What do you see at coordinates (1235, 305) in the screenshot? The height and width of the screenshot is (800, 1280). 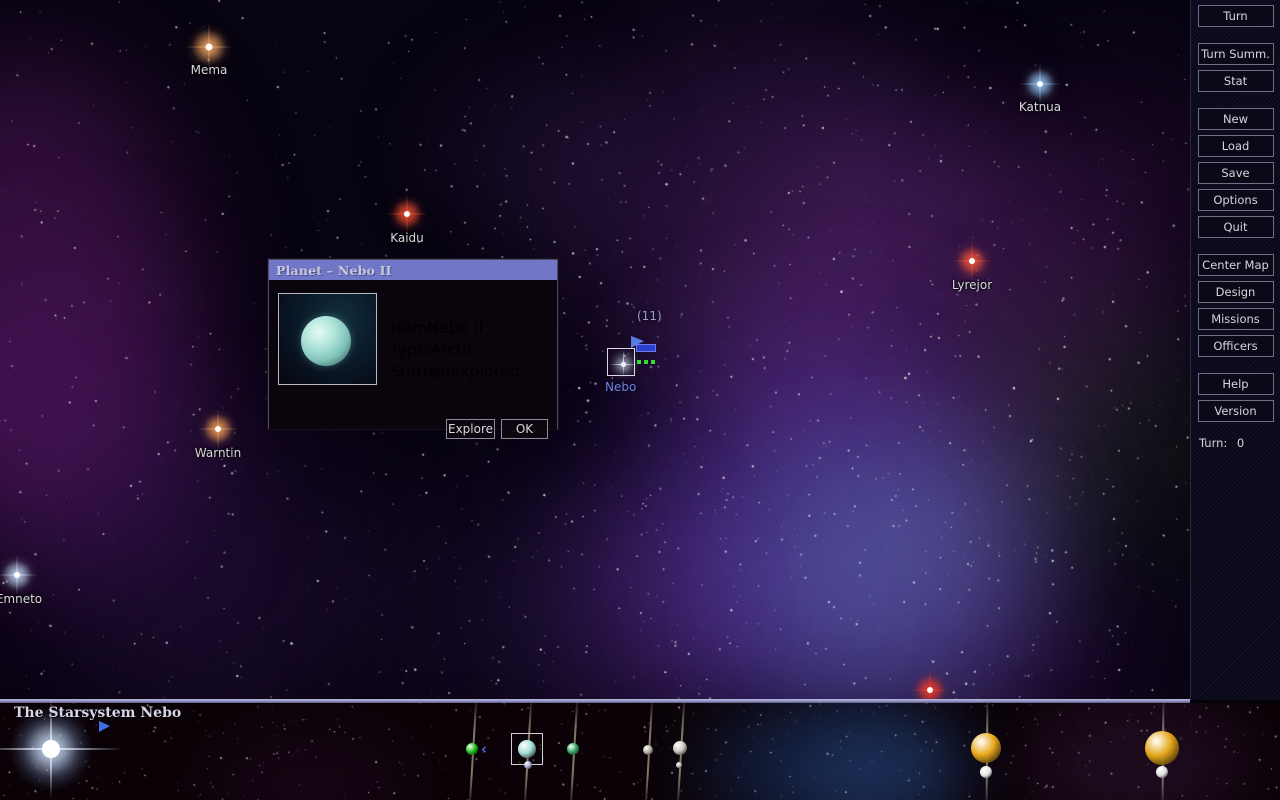 I see `sidebar-group-3: Center Map Design Missions Officers` at bounding box center [1235, 305].